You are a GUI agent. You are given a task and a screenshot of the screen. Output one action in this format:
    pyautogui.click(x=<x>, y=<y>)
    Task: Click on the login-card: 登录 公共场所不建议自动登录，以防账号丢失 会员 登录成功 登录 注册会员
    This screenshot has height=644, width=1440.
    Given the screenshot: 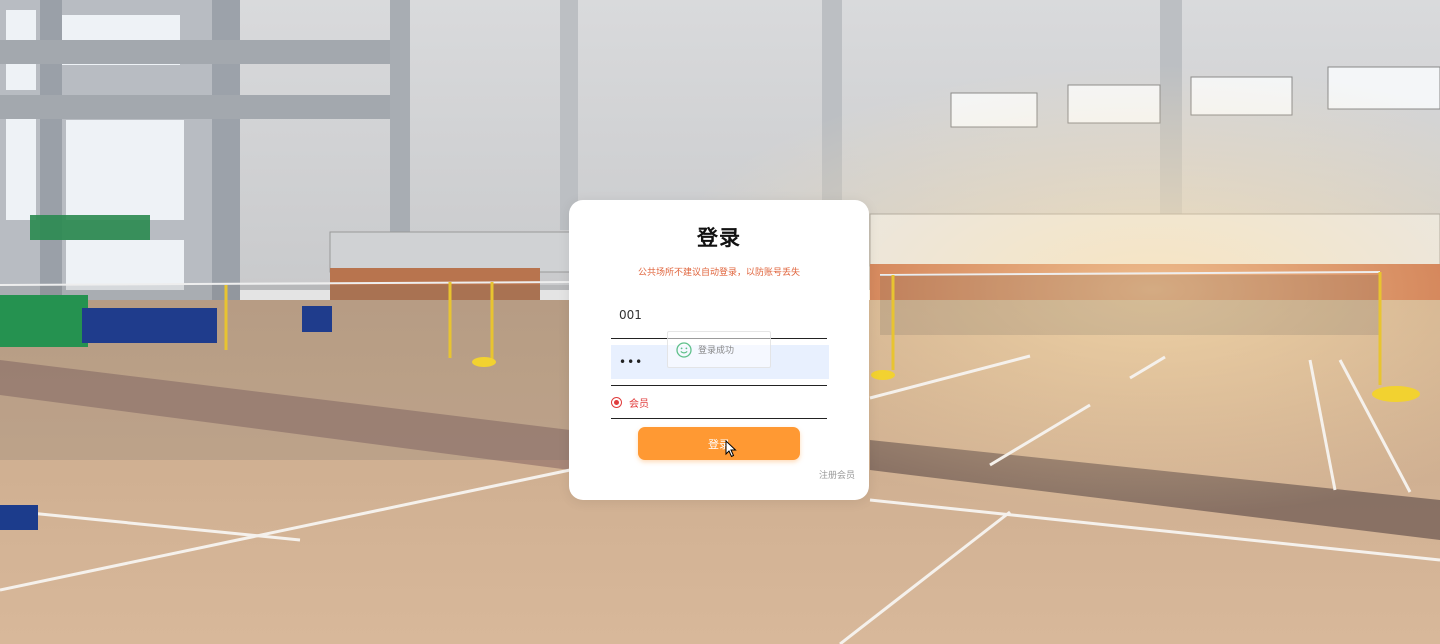 What is the action you would take?
    pyautogui.click(x=719, y=350)
    